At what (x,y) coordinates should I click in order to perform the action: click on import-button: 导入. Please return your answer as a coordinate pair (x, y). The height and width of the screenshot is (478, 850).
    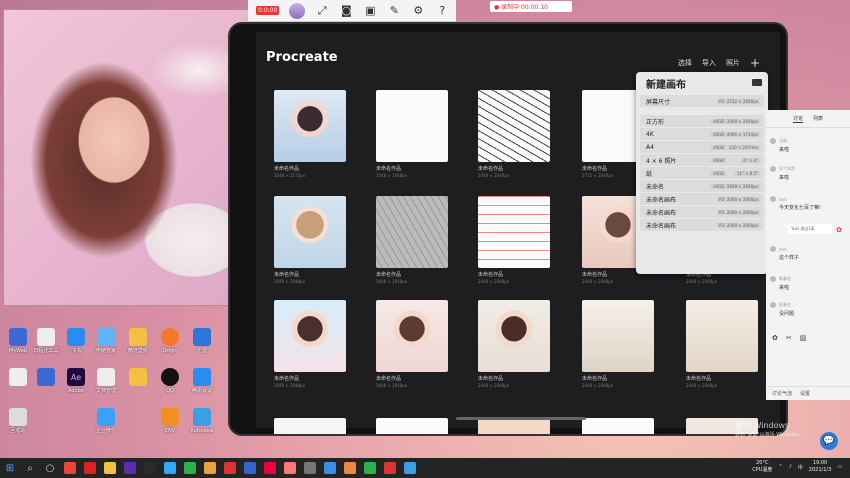
    Looking at the image, I should click on (709, 63).